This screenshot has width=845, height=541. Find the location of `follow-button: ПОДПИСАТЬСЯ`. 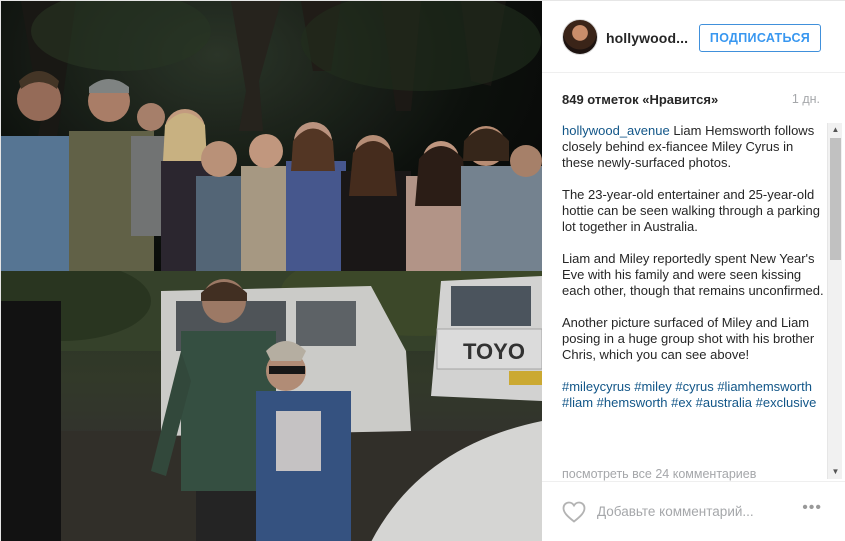

follow-button: ПОДПИСАТЬСЯ is located at coordinates (760, 38).